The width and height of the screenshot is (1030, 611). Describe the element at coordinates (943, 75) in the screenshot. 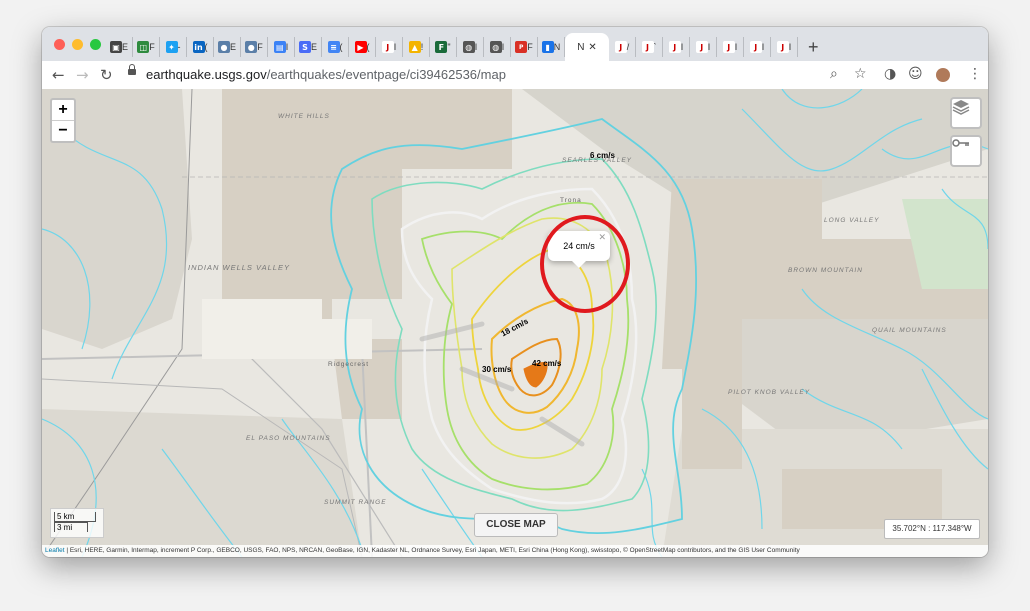

I see `profile-avatar` at that location.